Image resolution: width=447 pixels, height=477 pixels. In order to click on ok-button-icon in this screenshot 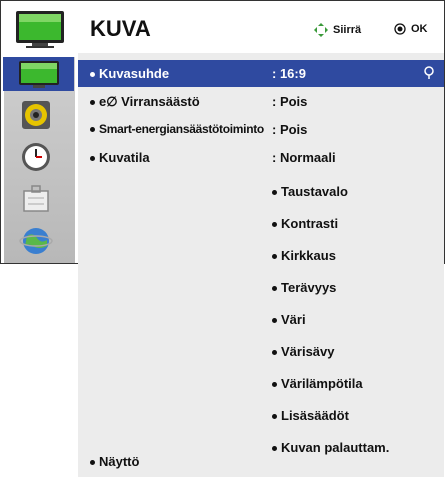, I will do `click(400, 29)`.